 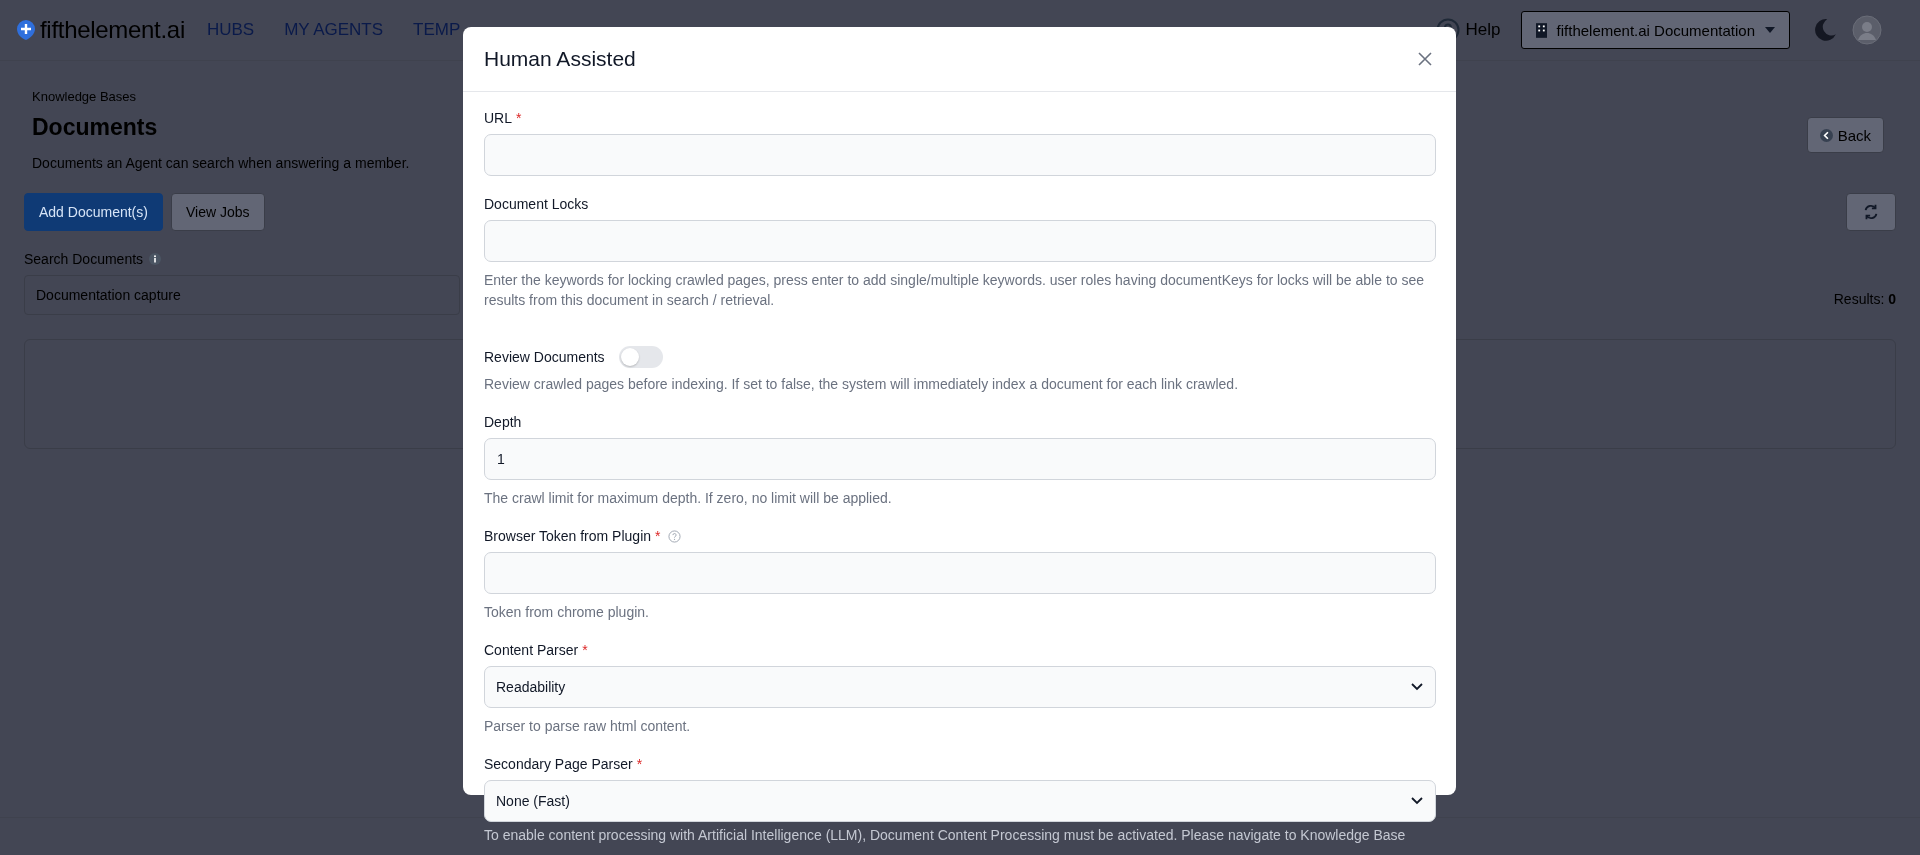 I want to click on field-label: Document Locks, so click(x=536, y=204).